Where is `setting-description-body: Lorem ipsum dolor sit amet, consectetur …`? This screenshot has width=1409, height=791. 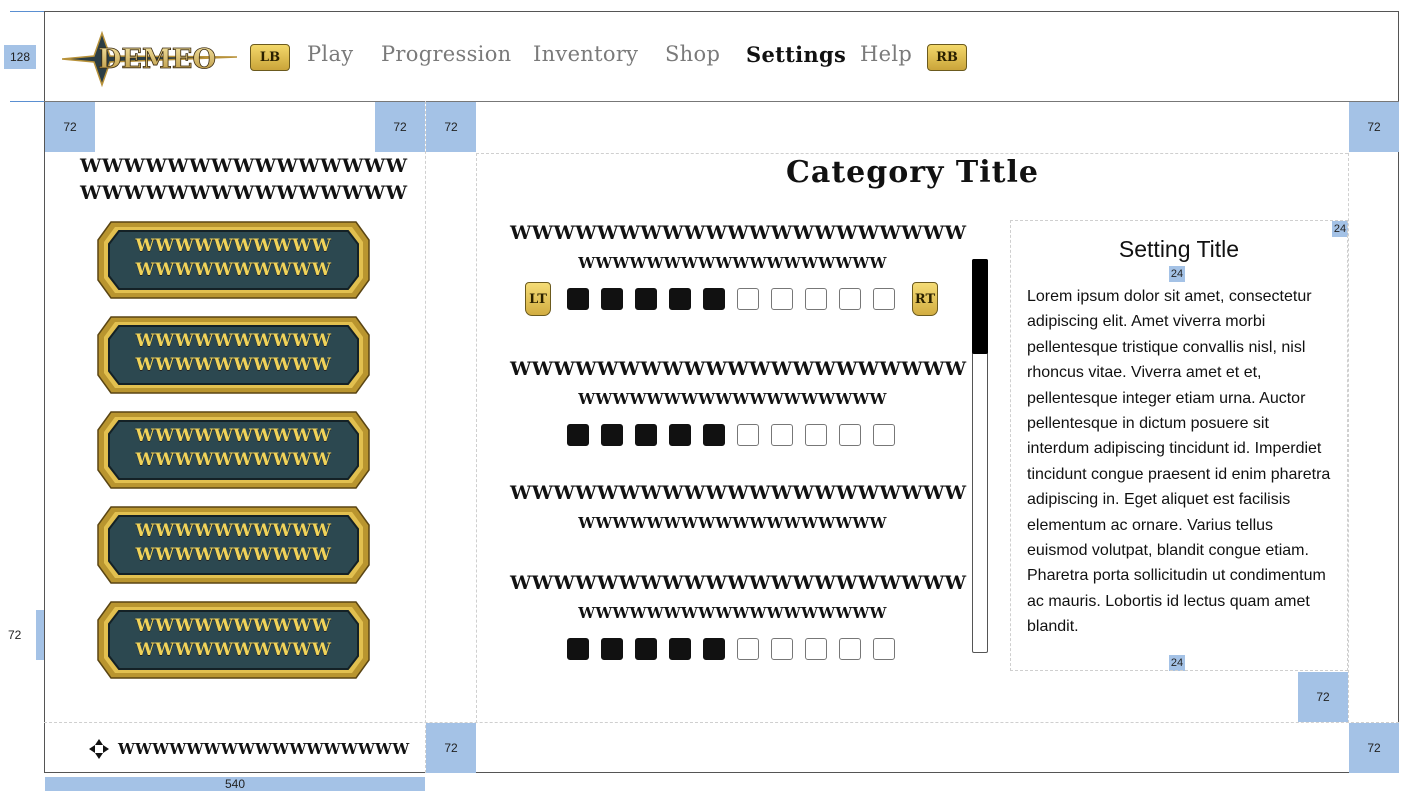
setting-description-body: Lorem ipsum dolor sit amet, consectetur … is located at coordinates (1179, 462).